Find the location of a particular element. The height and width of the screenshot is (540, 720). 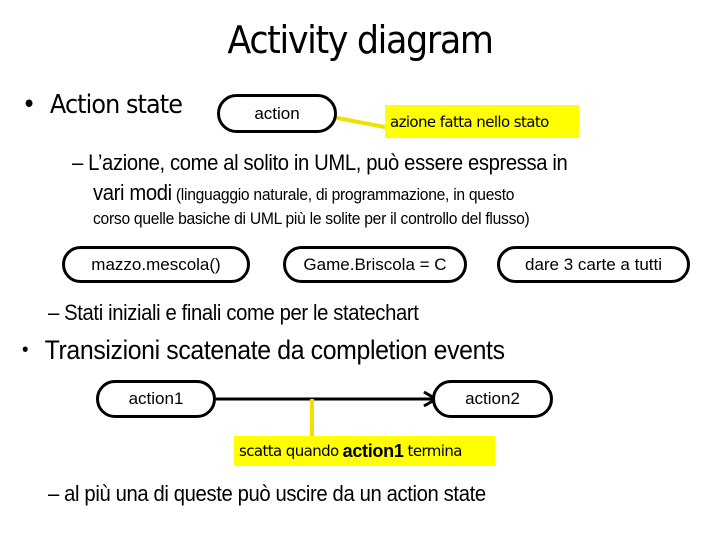

transition-note-highlight: action1 is located at coordinates (373, 450).